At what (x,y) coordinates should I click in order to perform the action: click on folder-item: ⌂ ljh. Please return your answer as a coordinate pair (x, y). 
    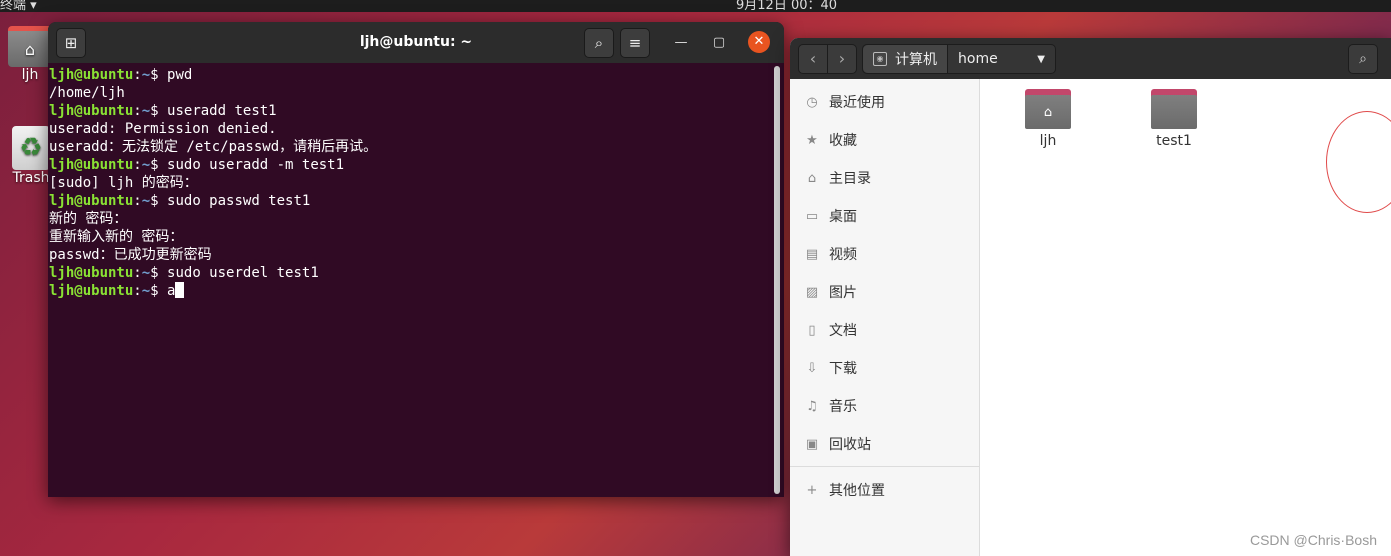
    Looking at the image, I should click on (1048, 119).